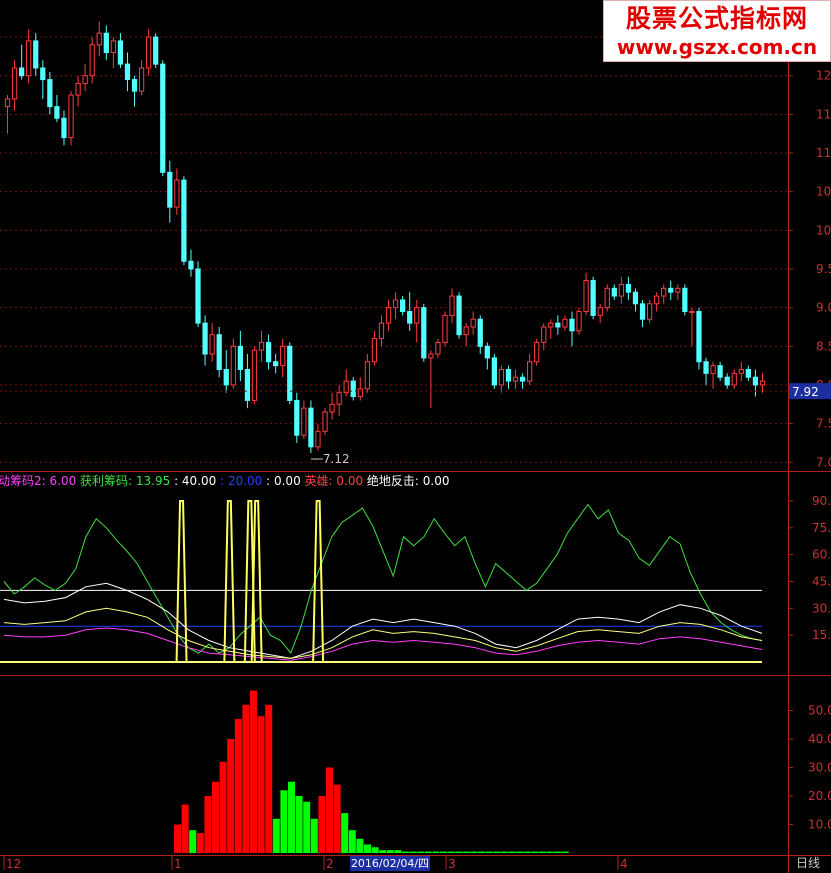  What do you see at coordinates (805, 392) in the screenshot?
I see `current-price-label: 7.92` at bounding box center [805, 392].